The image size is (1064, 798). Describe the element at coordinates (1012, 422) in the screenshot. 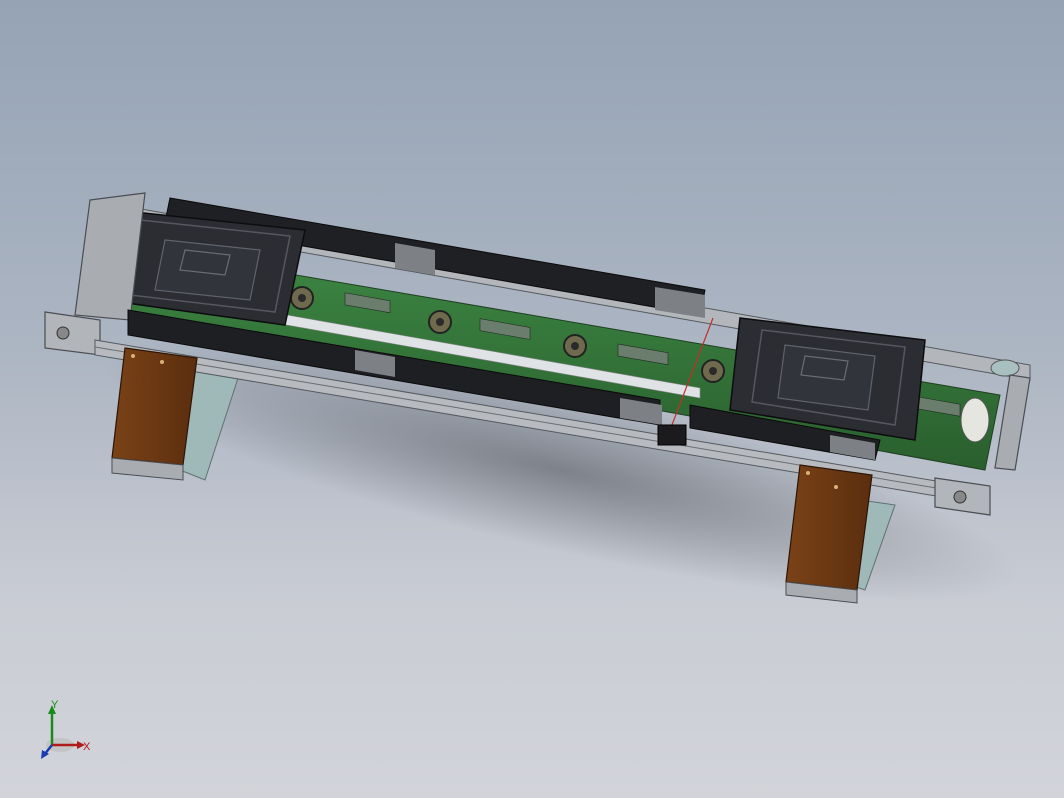

I see `end-cap-right` at that location.